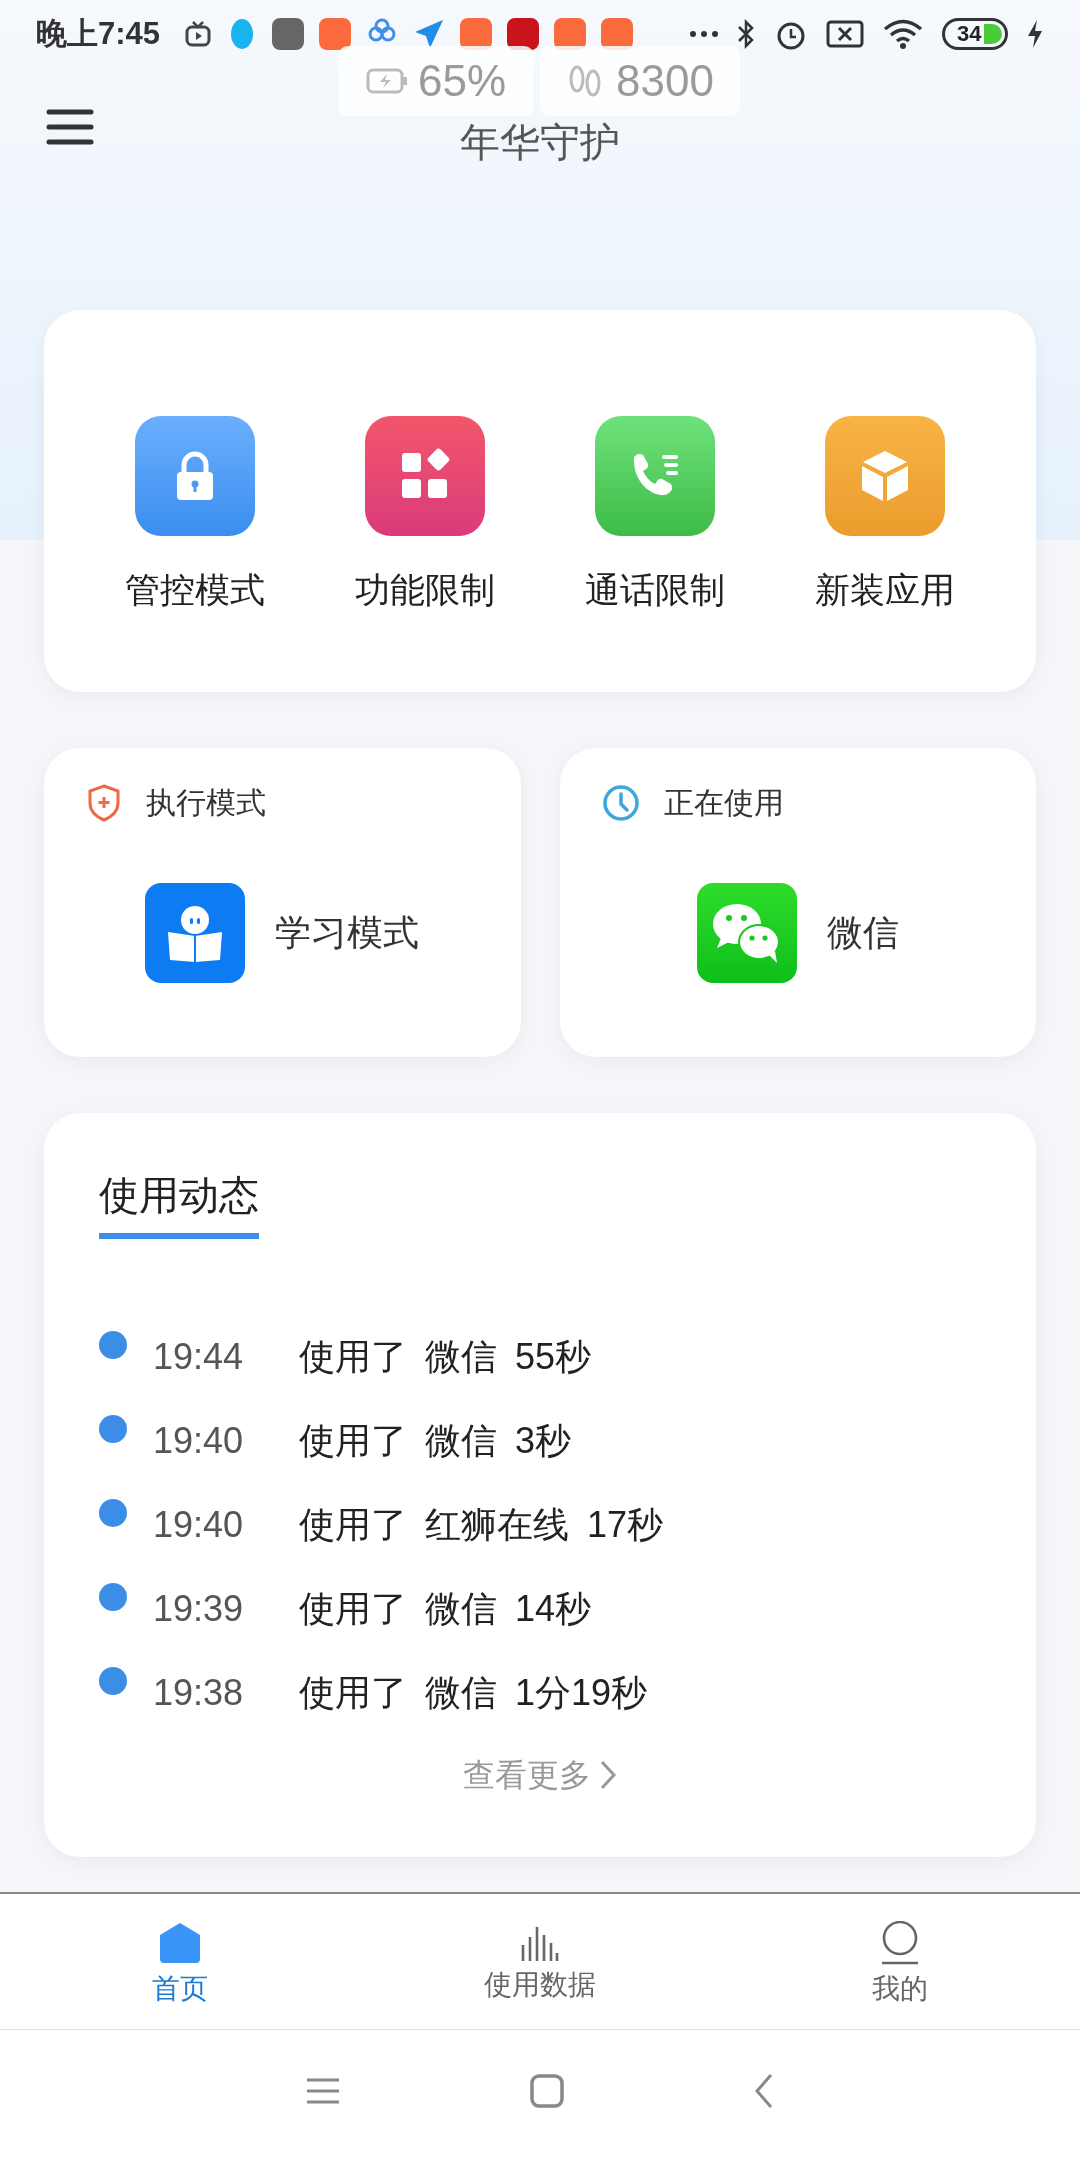 The image size is (1080, 2160). What do you see at coordinates (1035, 34) in the screenshot?
I see `charging-icon` at bounding box center [1035, 34].